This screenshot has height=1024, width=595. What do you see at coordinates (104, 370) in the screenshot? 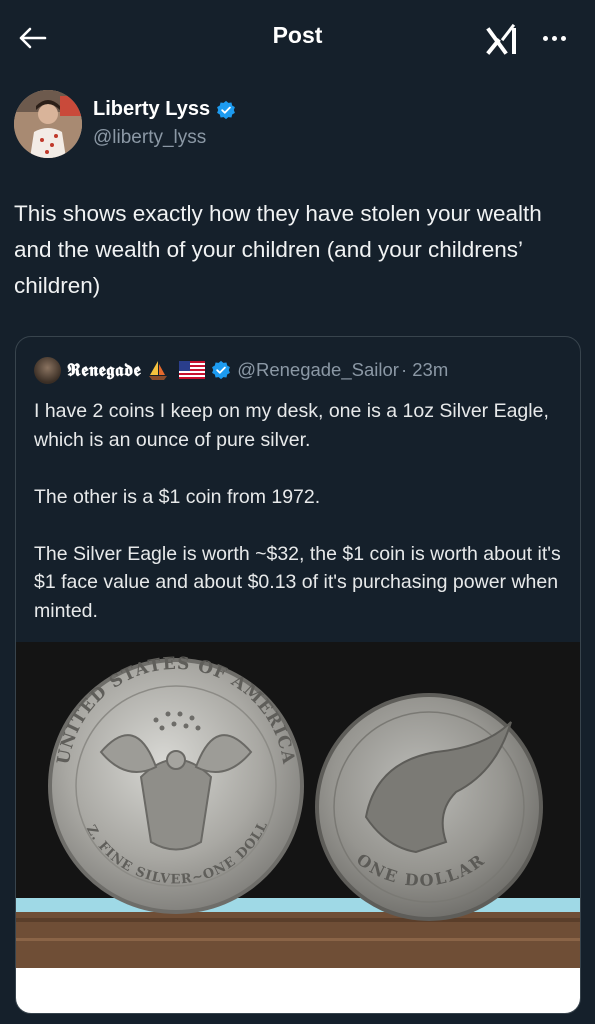
I see `quoted-author-name: 𝕽𝖊𝖓𝖊𝖌𝖆𝖉𝖊` at bounding box center [104, 370].